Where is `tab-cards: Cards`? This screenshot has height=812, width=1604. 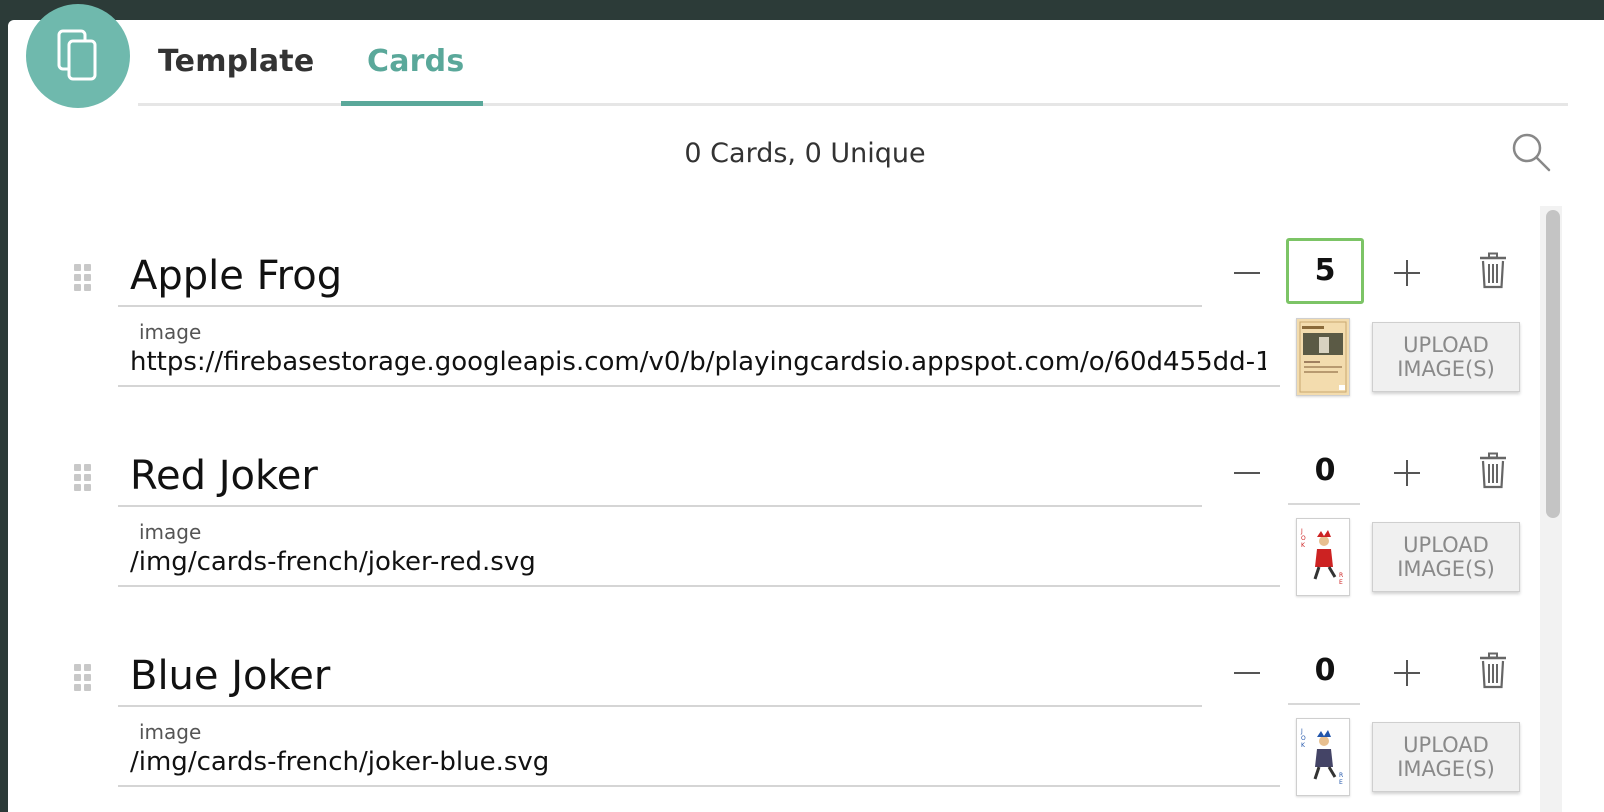 tab-cards: Cards is located at coordinates (415, 74).